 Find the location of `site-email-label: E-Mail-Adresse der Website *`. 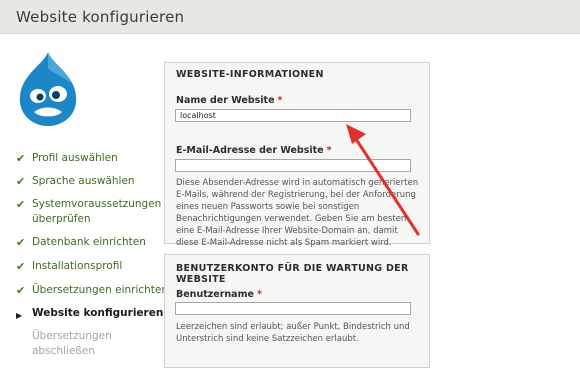

site-email-label: E-Mail-Adresse der Website * is located at coordinates (254, 150).